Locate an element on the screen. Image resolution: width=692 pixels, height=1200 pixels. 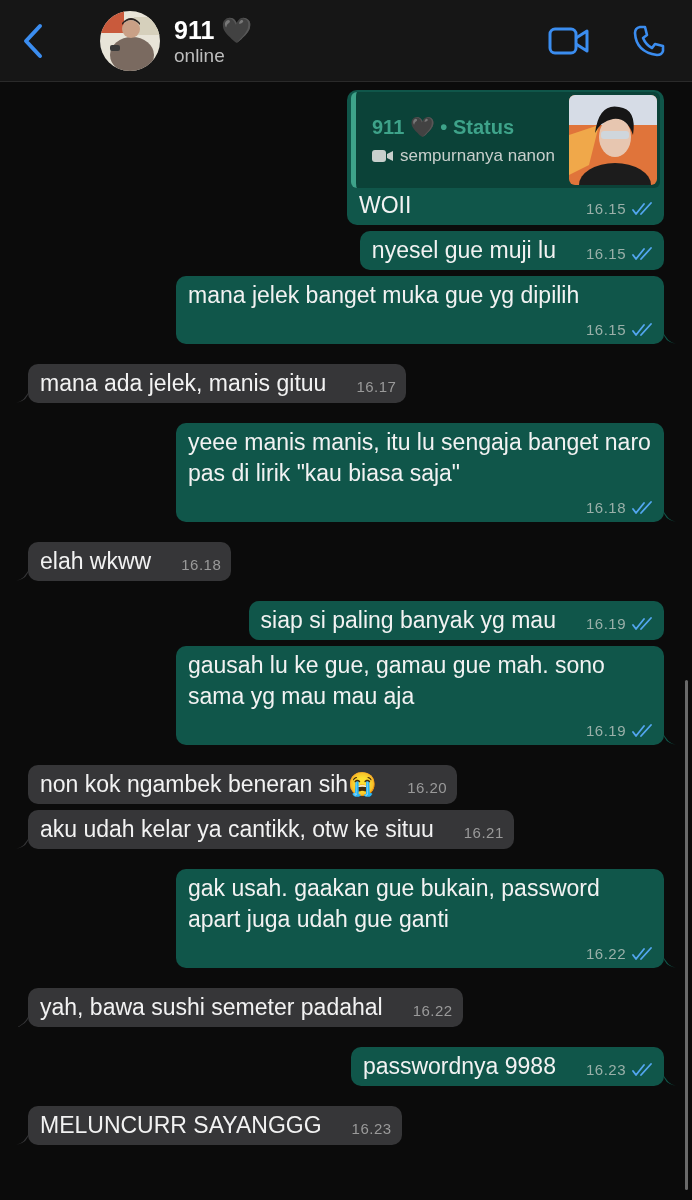
quoted-status: 911 🖤 • Status sempurnanya nanon is located at coordinates (505, 140).